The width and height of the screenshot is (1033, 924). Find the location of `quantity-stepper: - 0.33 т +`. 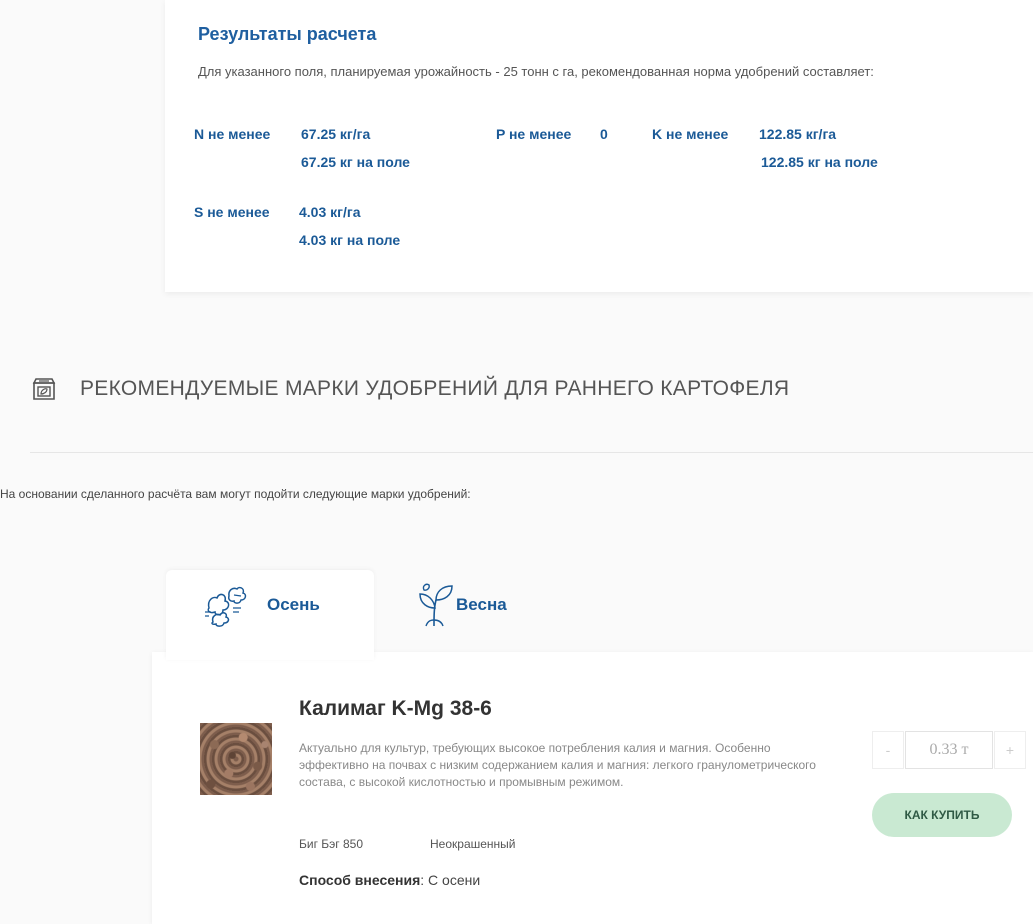

quantity-stepper: - 0.33 т + is located at coordinates (949, 750).